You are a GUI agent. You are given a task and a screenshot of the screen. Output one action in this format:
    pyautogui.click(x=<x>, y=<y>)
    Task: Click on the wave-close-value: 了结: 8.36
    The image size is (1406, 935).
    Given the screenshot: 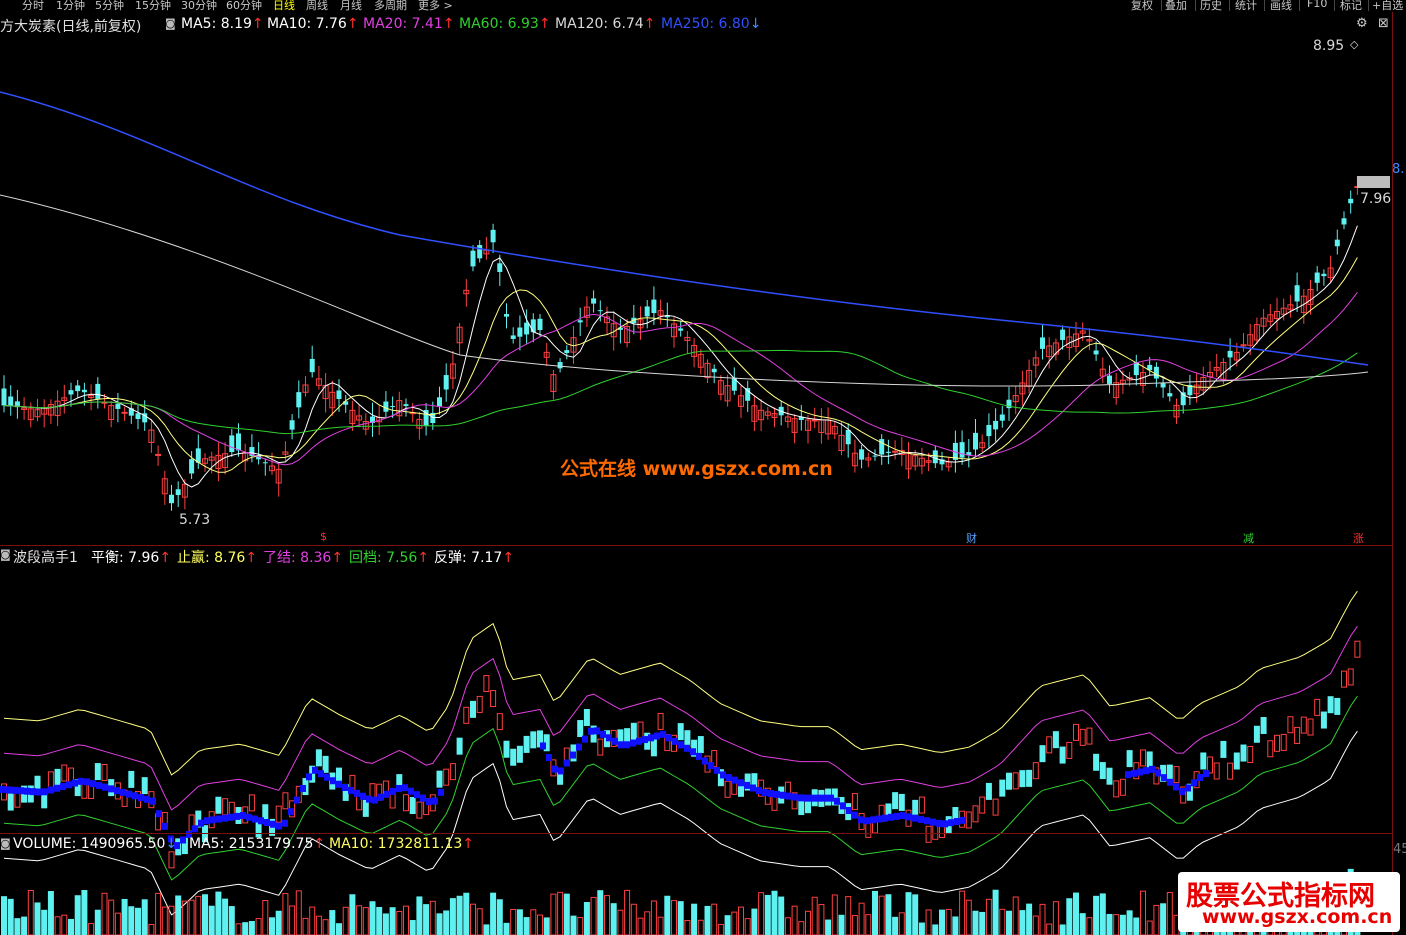 What is the action you would take?
    pyautogui.click(x=297, y=558)
    